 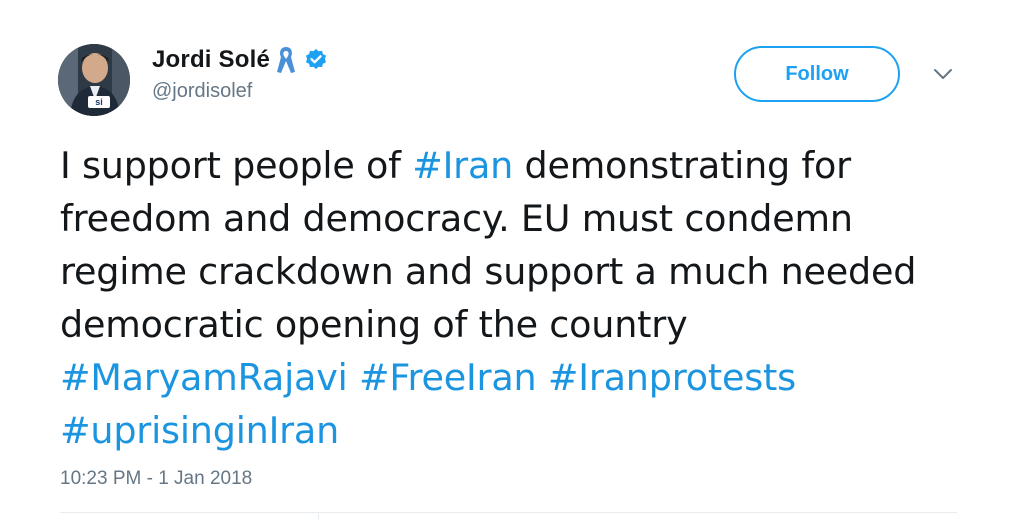 I want to click on awareness-ribbon-icon, so click(x=286, y=60).